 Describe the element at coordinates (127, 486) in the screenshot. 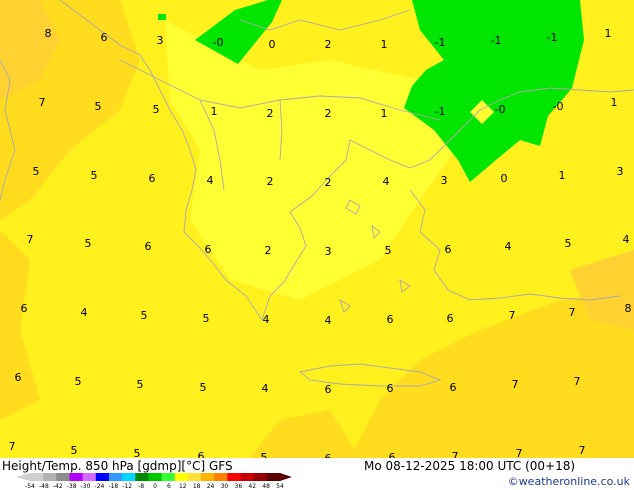

I see `colorbar-tick-label: -12` at that location.